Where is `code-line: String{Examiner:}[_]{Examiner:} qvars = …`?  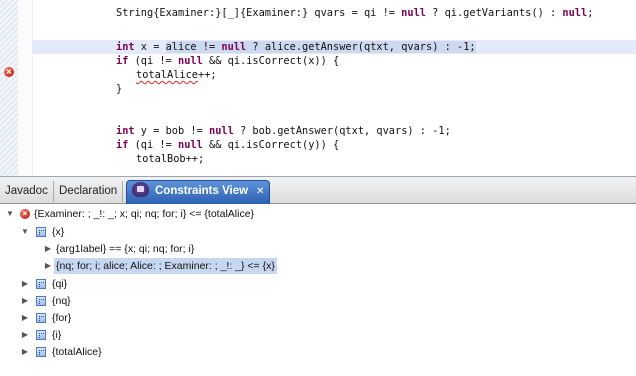
code-line: String{Examiner:}[_]{Examiner:} qvars = … is located at coordinates (334, 13).